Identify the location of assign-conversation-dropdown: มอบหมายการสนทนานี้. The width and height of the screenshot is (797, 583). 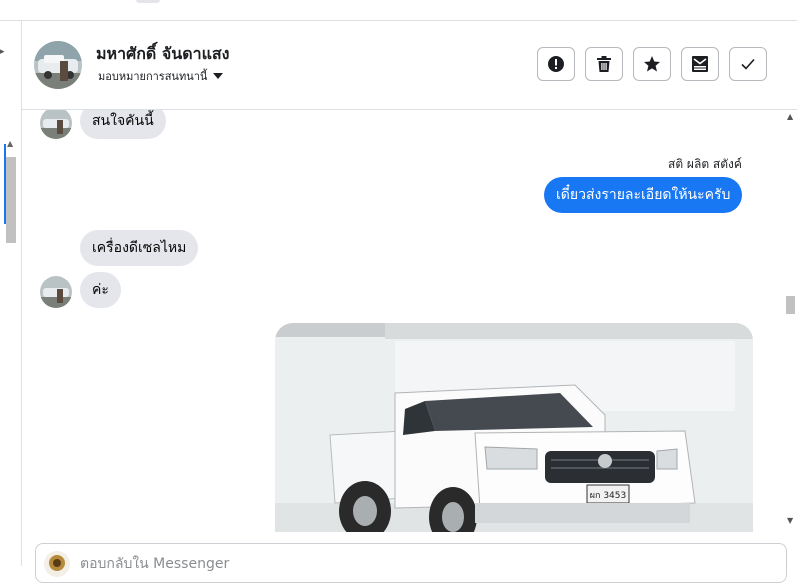
(161, 76).